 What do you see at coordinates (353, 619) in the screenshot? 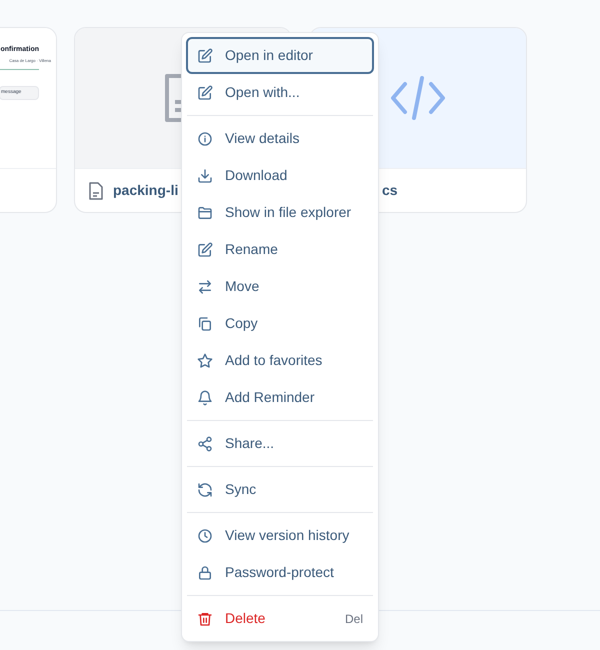
I see `shortcut-hint: Del` at bounding box center [353, 619].